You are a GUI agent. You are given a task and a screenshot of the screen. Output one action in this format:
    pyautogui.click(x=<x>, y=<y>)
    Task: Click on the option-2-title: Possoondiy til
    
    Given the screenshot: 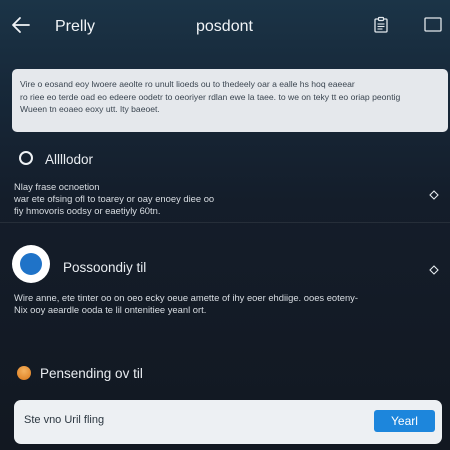 What is the action you would take?
    pyautogui.click(x=104, y=267)
    